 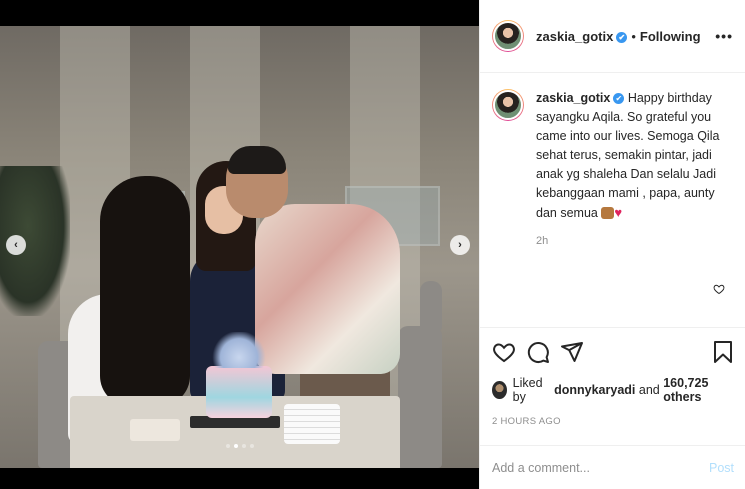 I want to click on like-button, so click(x=504, y=352).